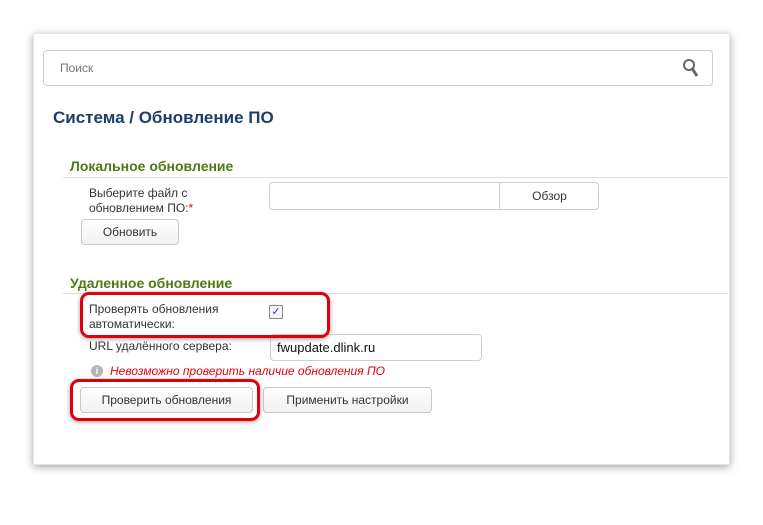 The width and height of the screenshot is (763, 525). I want to click on required-mark: *, so click(191, 208).